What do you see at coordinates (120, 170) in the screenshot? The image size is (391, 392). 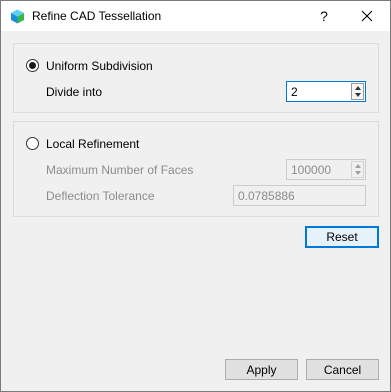 I see `max-faces-label: Maximum Number of Faces` at bounding box center [120, 170].